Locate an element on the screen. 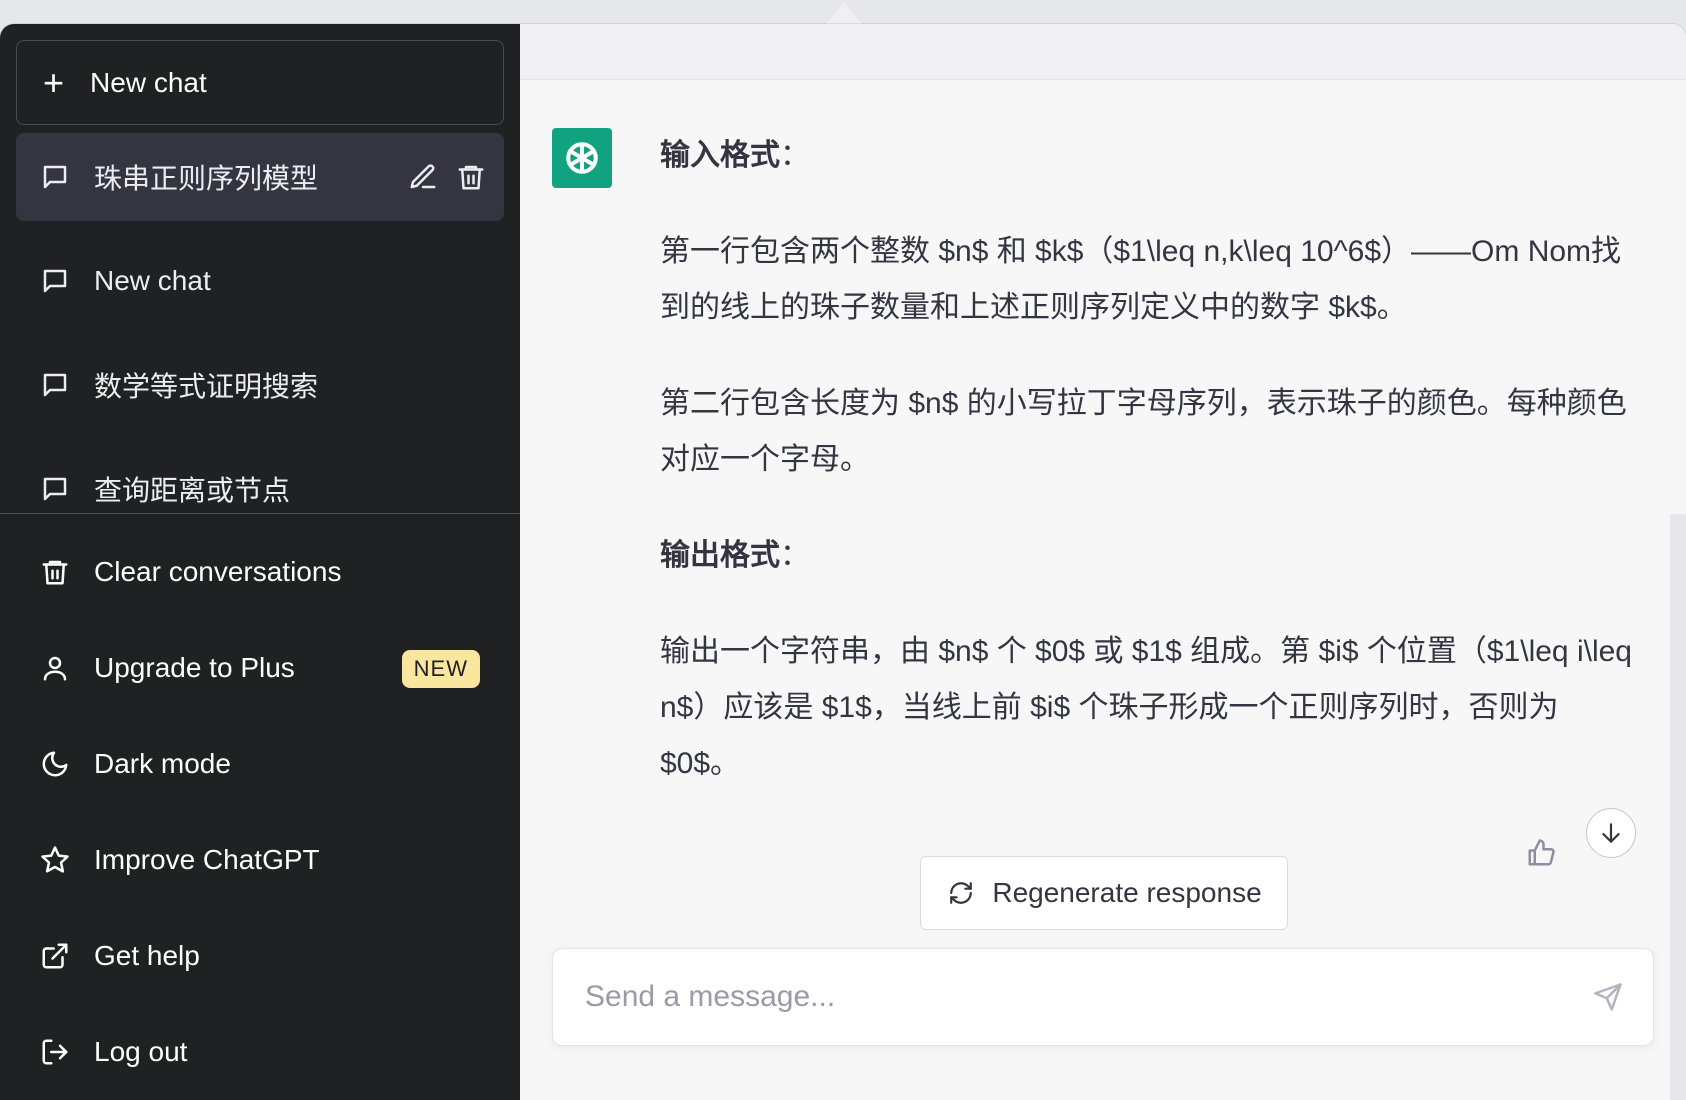 Image resolution: width=1686 pixels, height=1100 pixels. chat-item-label: New chat is located at coordinates (152, 280).